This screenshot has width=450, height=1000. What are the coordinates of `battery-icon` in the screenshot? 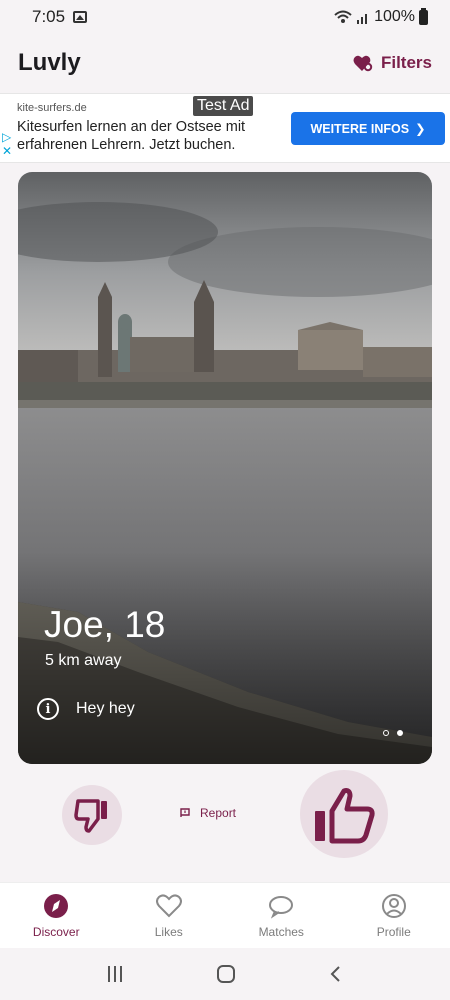 It's located at (423, 16).